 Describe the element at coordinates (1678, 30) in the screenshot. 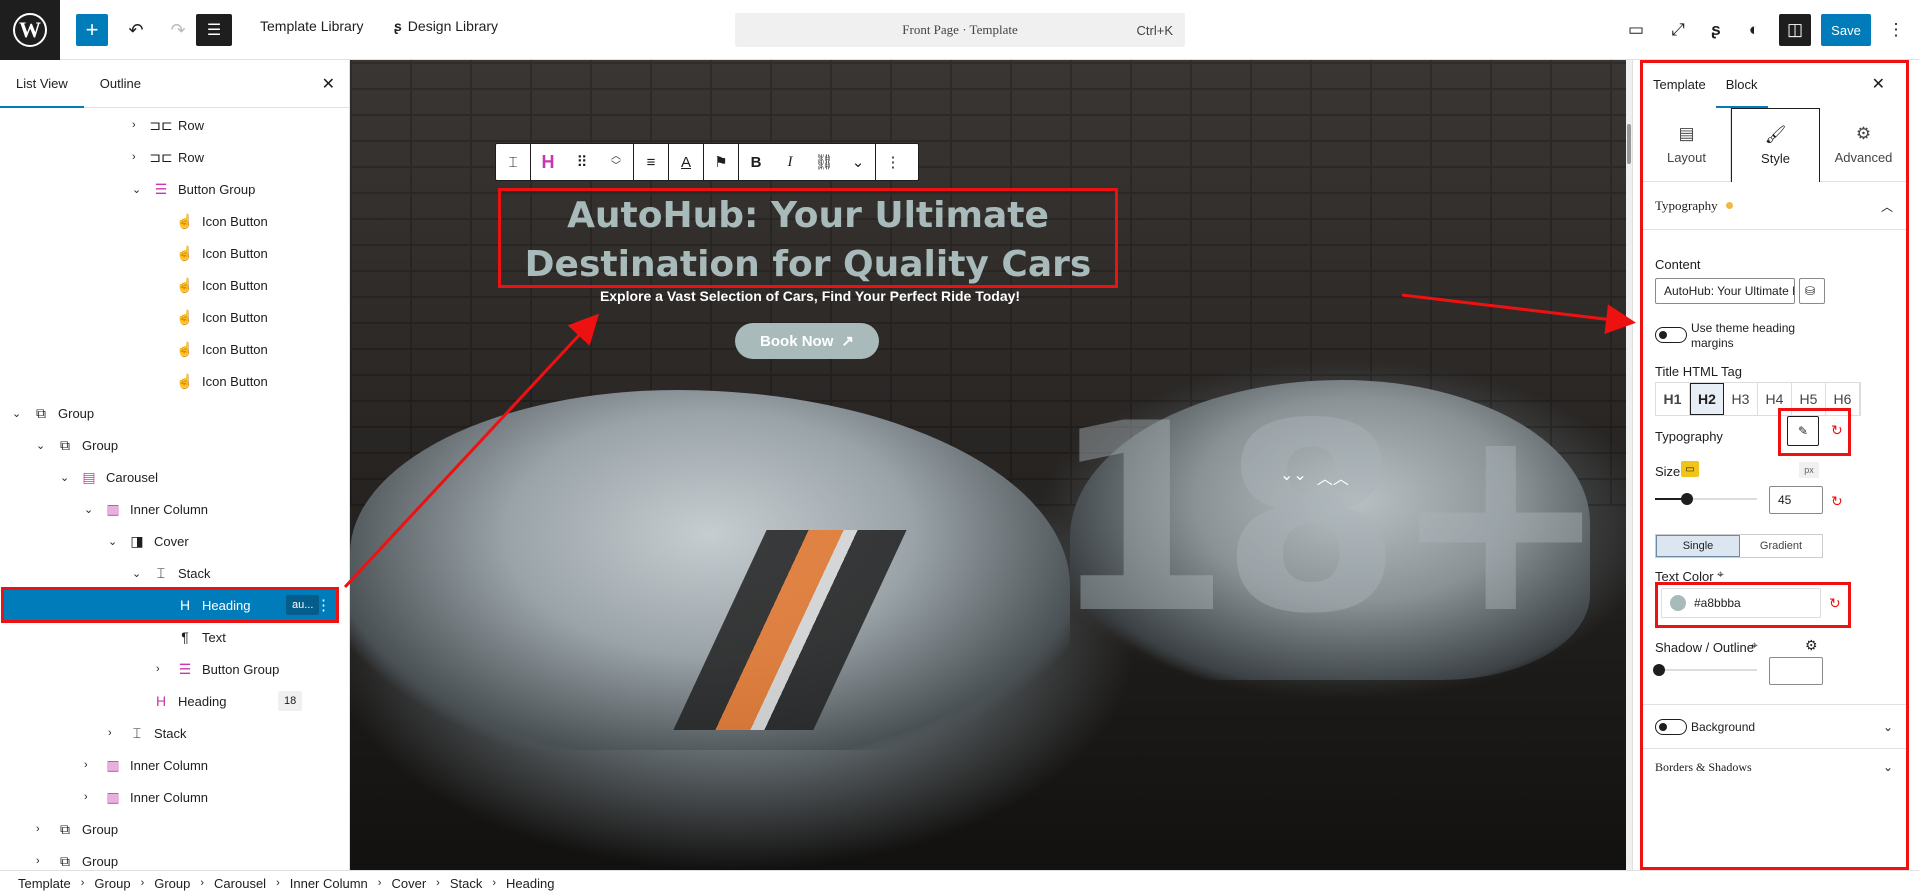

I see `external-view-icon: ⤢` at that location.